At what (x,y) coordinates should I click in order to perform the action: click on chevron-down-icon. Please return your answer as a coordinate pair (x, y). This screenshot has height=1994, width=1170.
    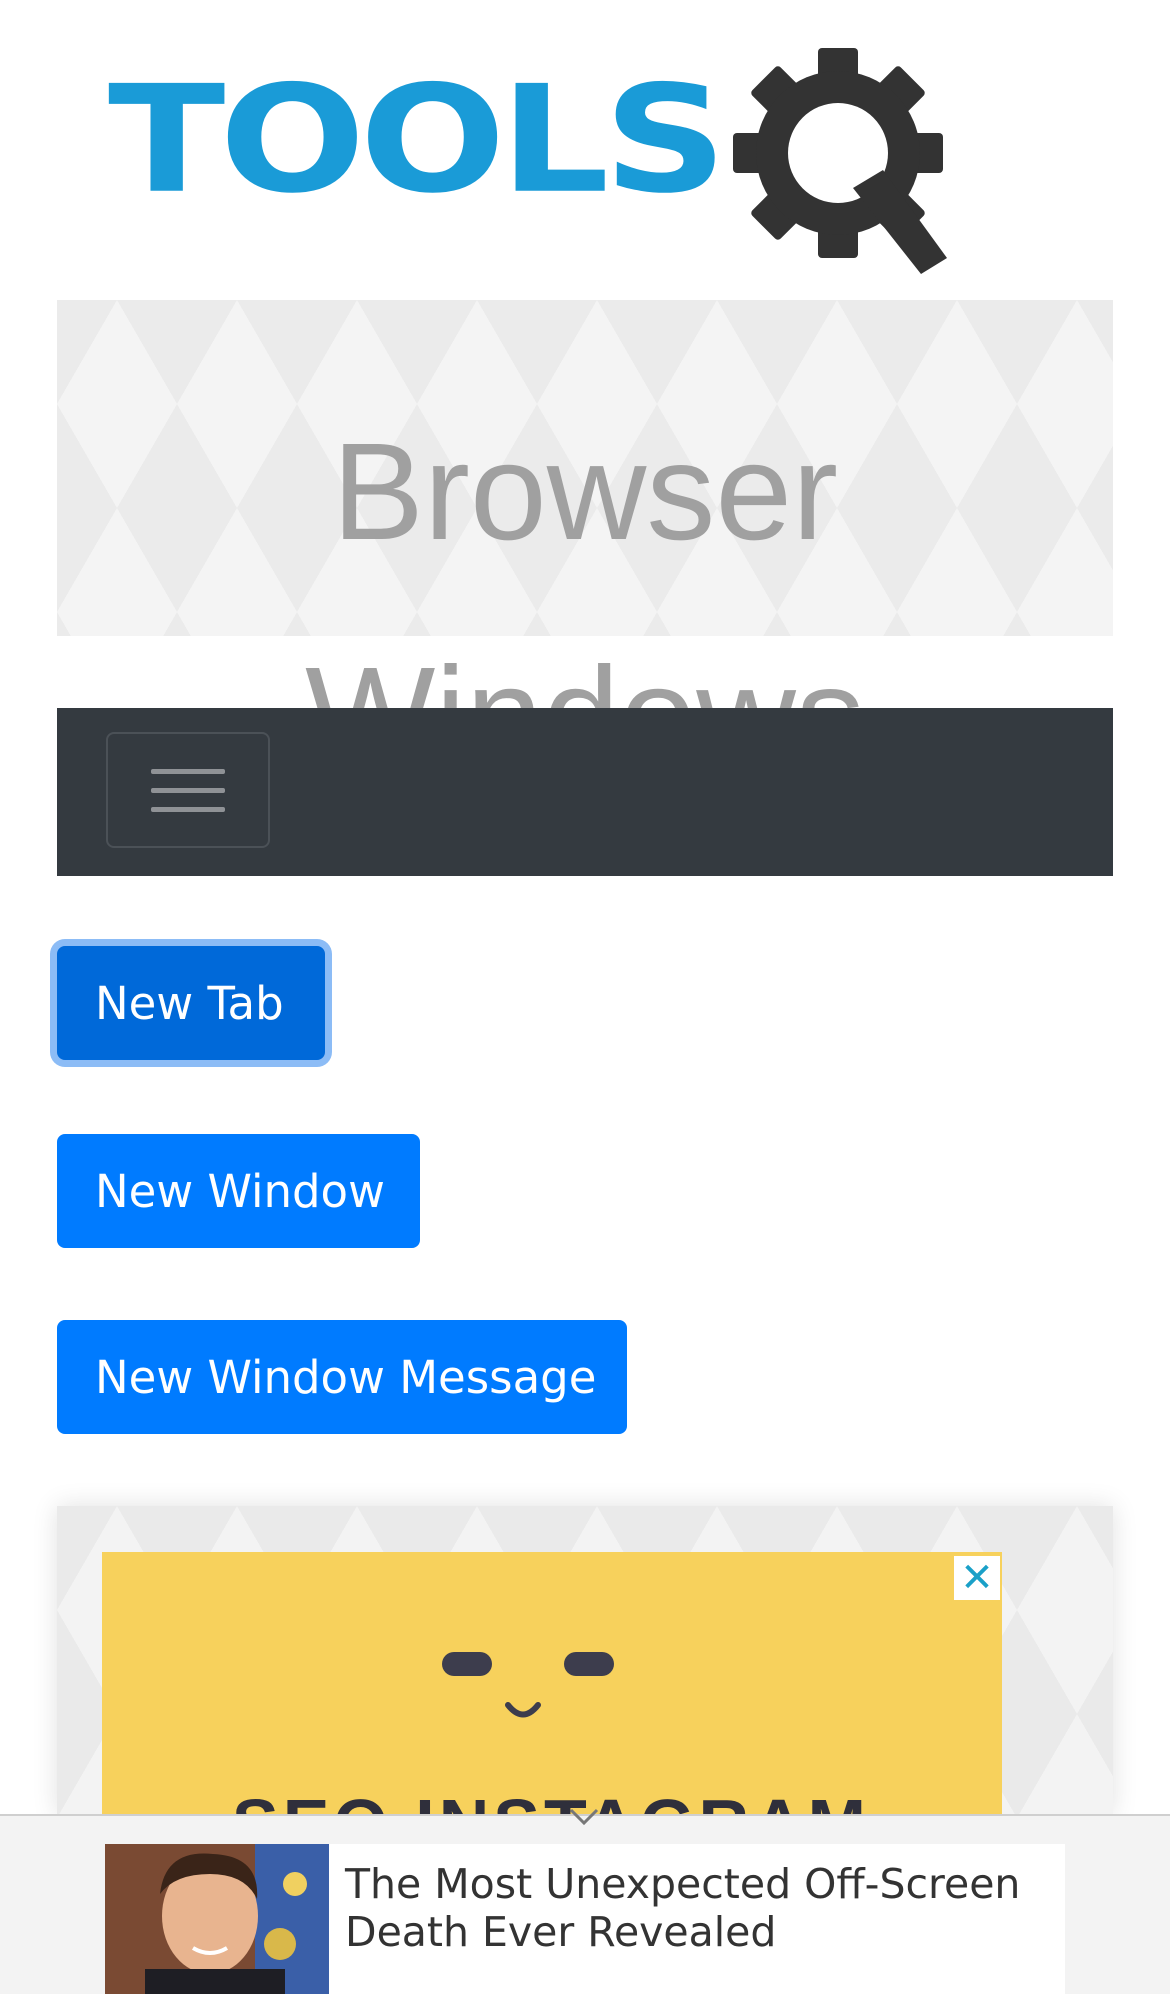
    Looking at the image, I should click on (584, 1816).